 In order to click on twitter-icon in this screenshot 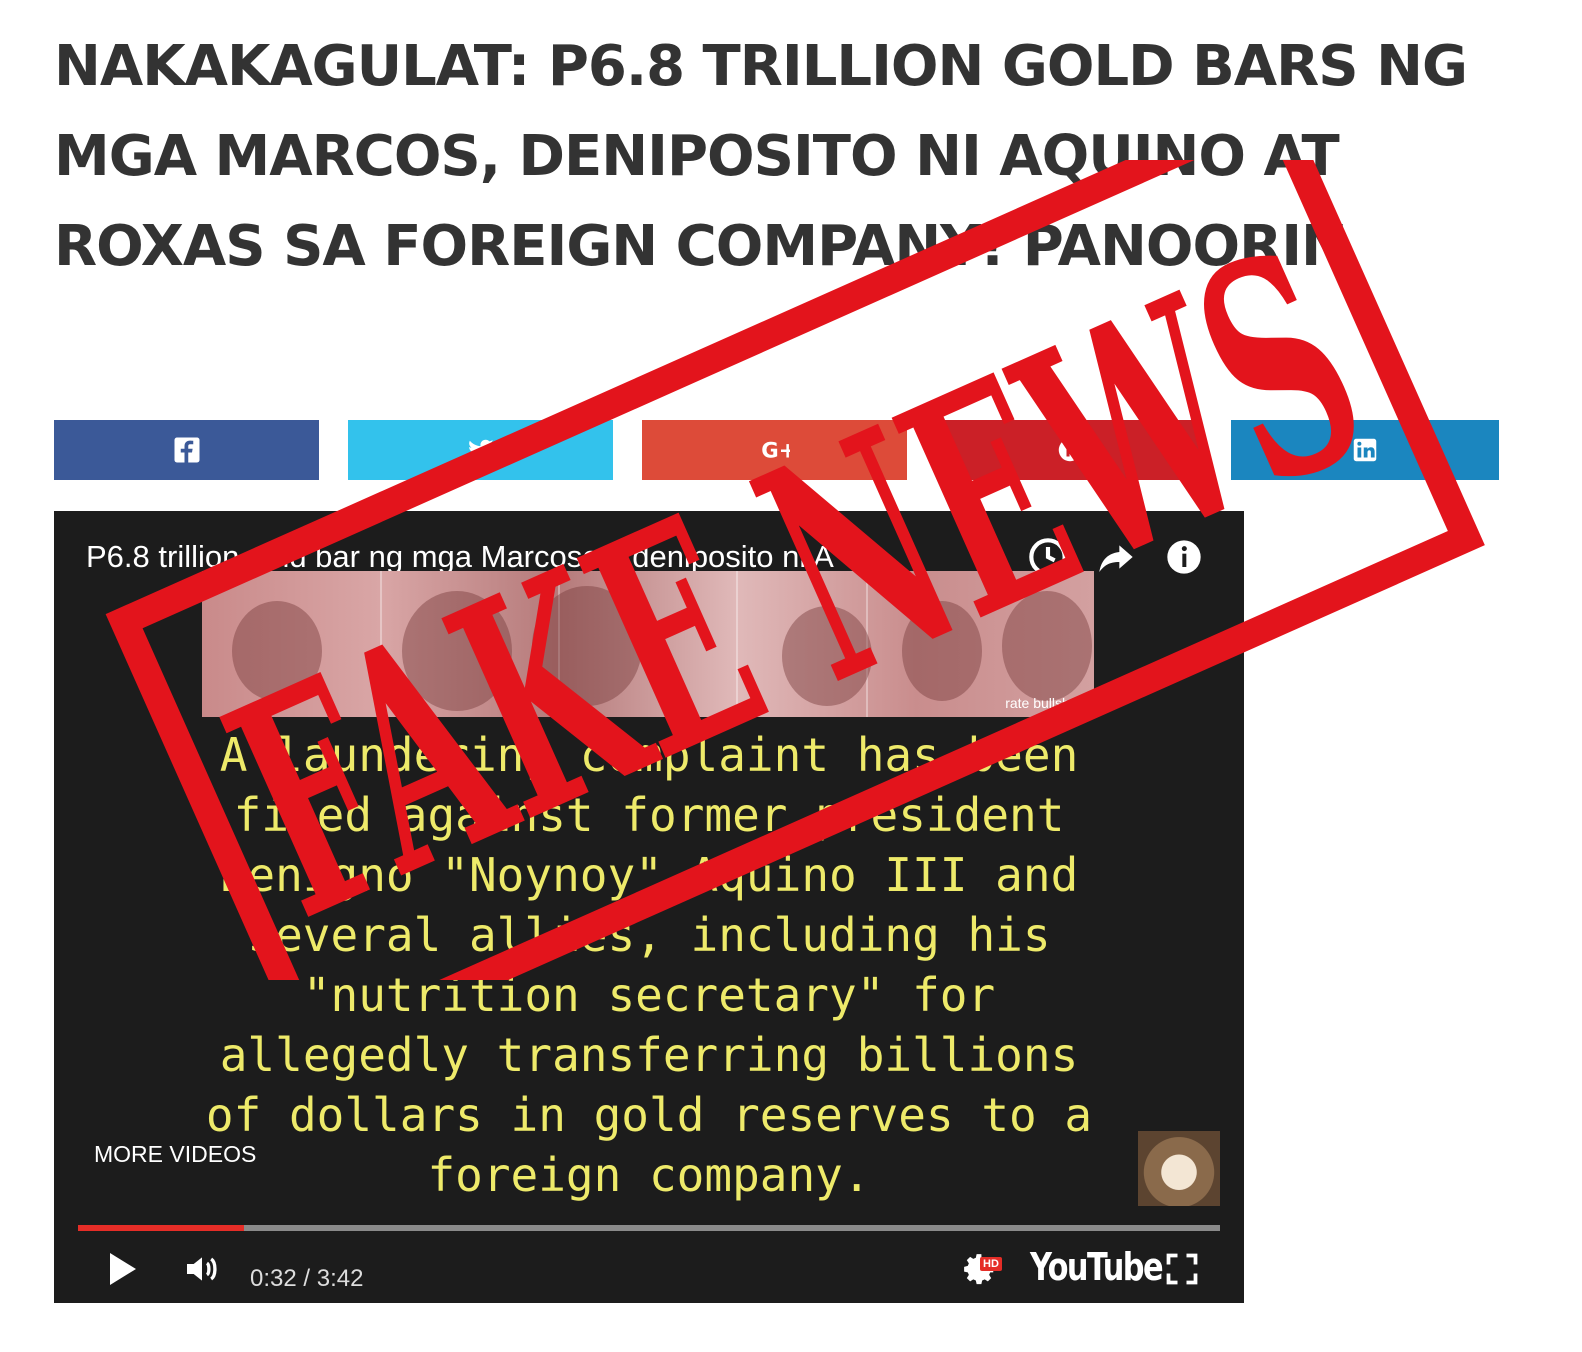, I will do `click(480, 450)`.